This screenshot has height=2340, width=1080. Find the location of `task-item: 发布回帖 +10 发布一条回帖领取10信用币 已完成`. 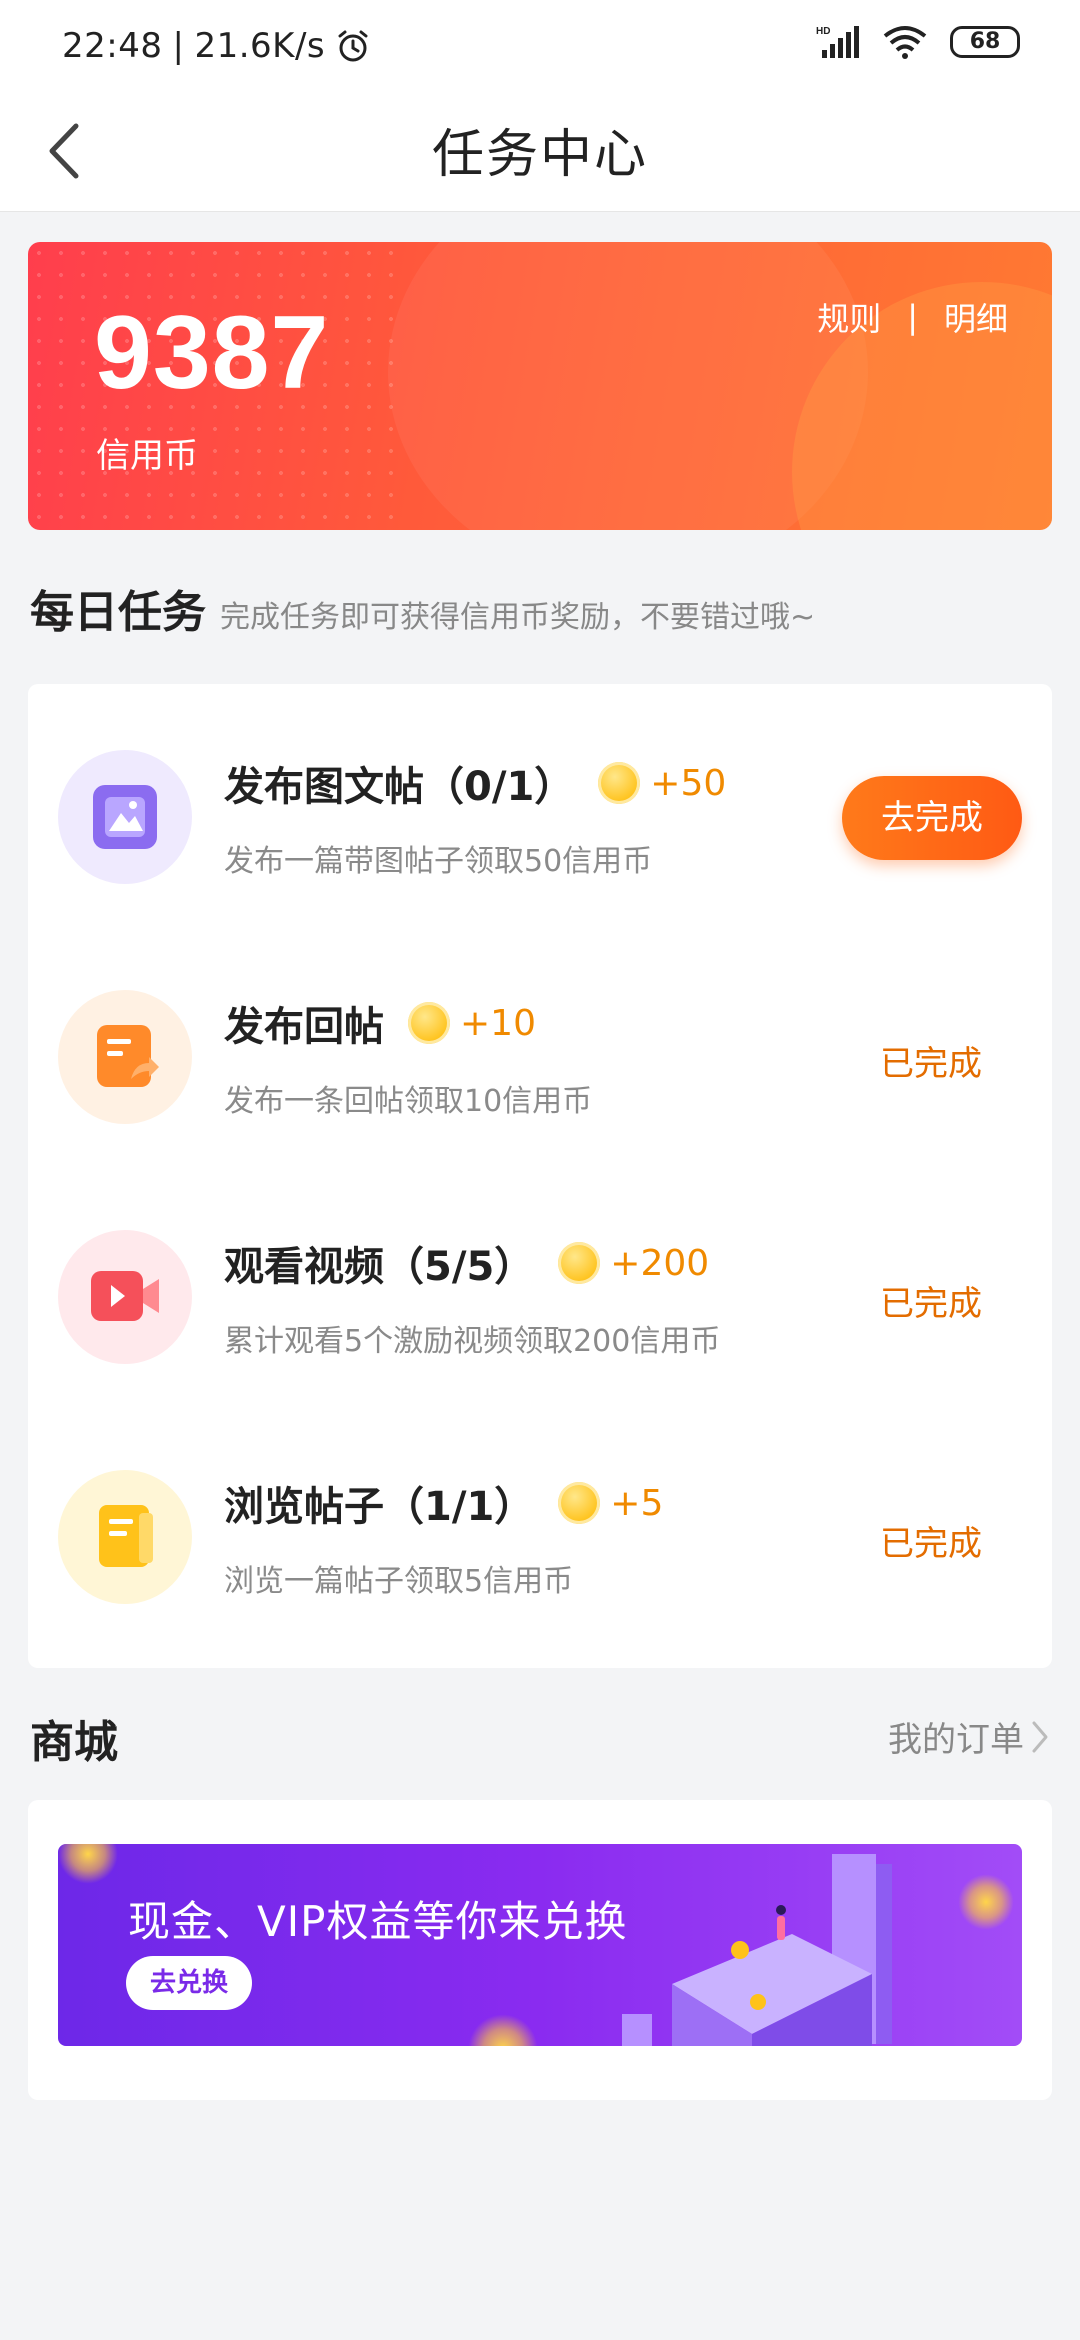

task-item: 发布回帖 +10 发布一条回帖领取10信用币 已完成 is located at coordinates (540, 1044).